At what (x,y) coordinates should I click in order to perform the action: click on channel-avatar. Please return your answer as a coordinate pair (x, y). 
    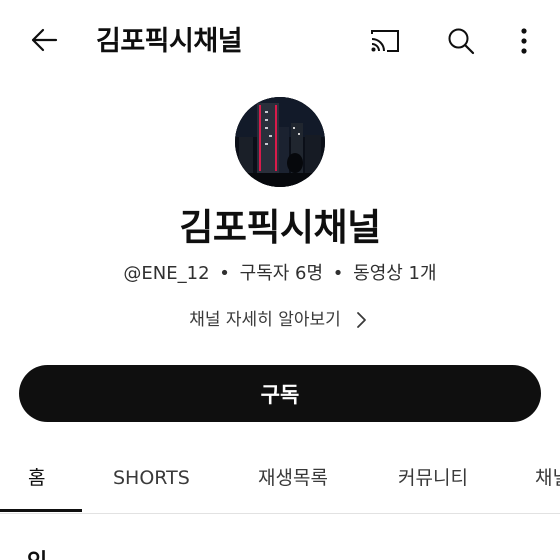
    Looking at the image, I should click on (280, 142).